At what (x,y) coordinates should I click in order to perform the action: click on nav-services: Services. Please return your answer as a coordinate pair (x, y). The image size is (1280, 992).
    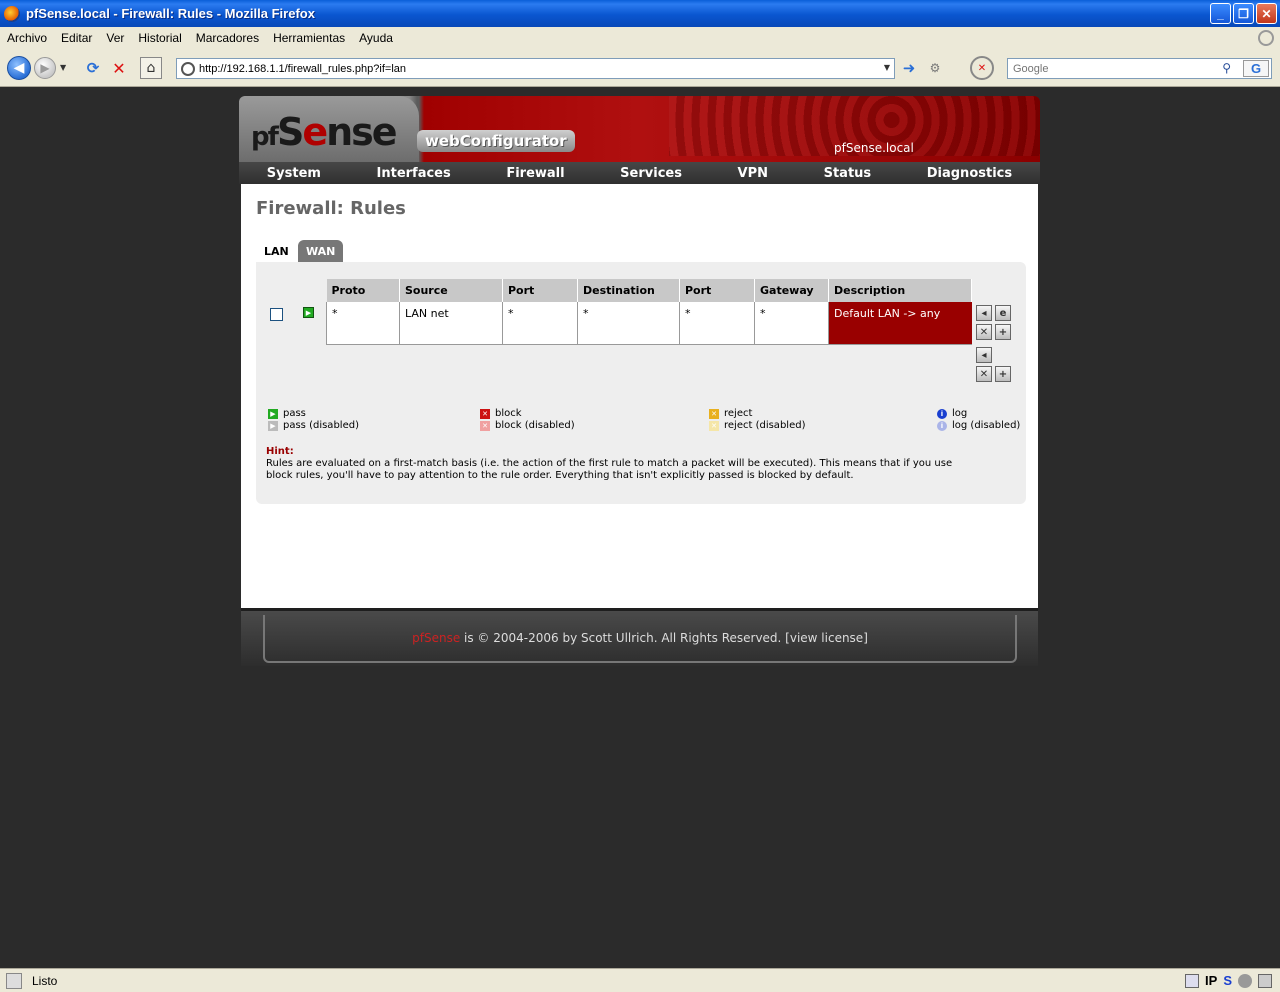
    Looking at the image, I should click on (651, 173).